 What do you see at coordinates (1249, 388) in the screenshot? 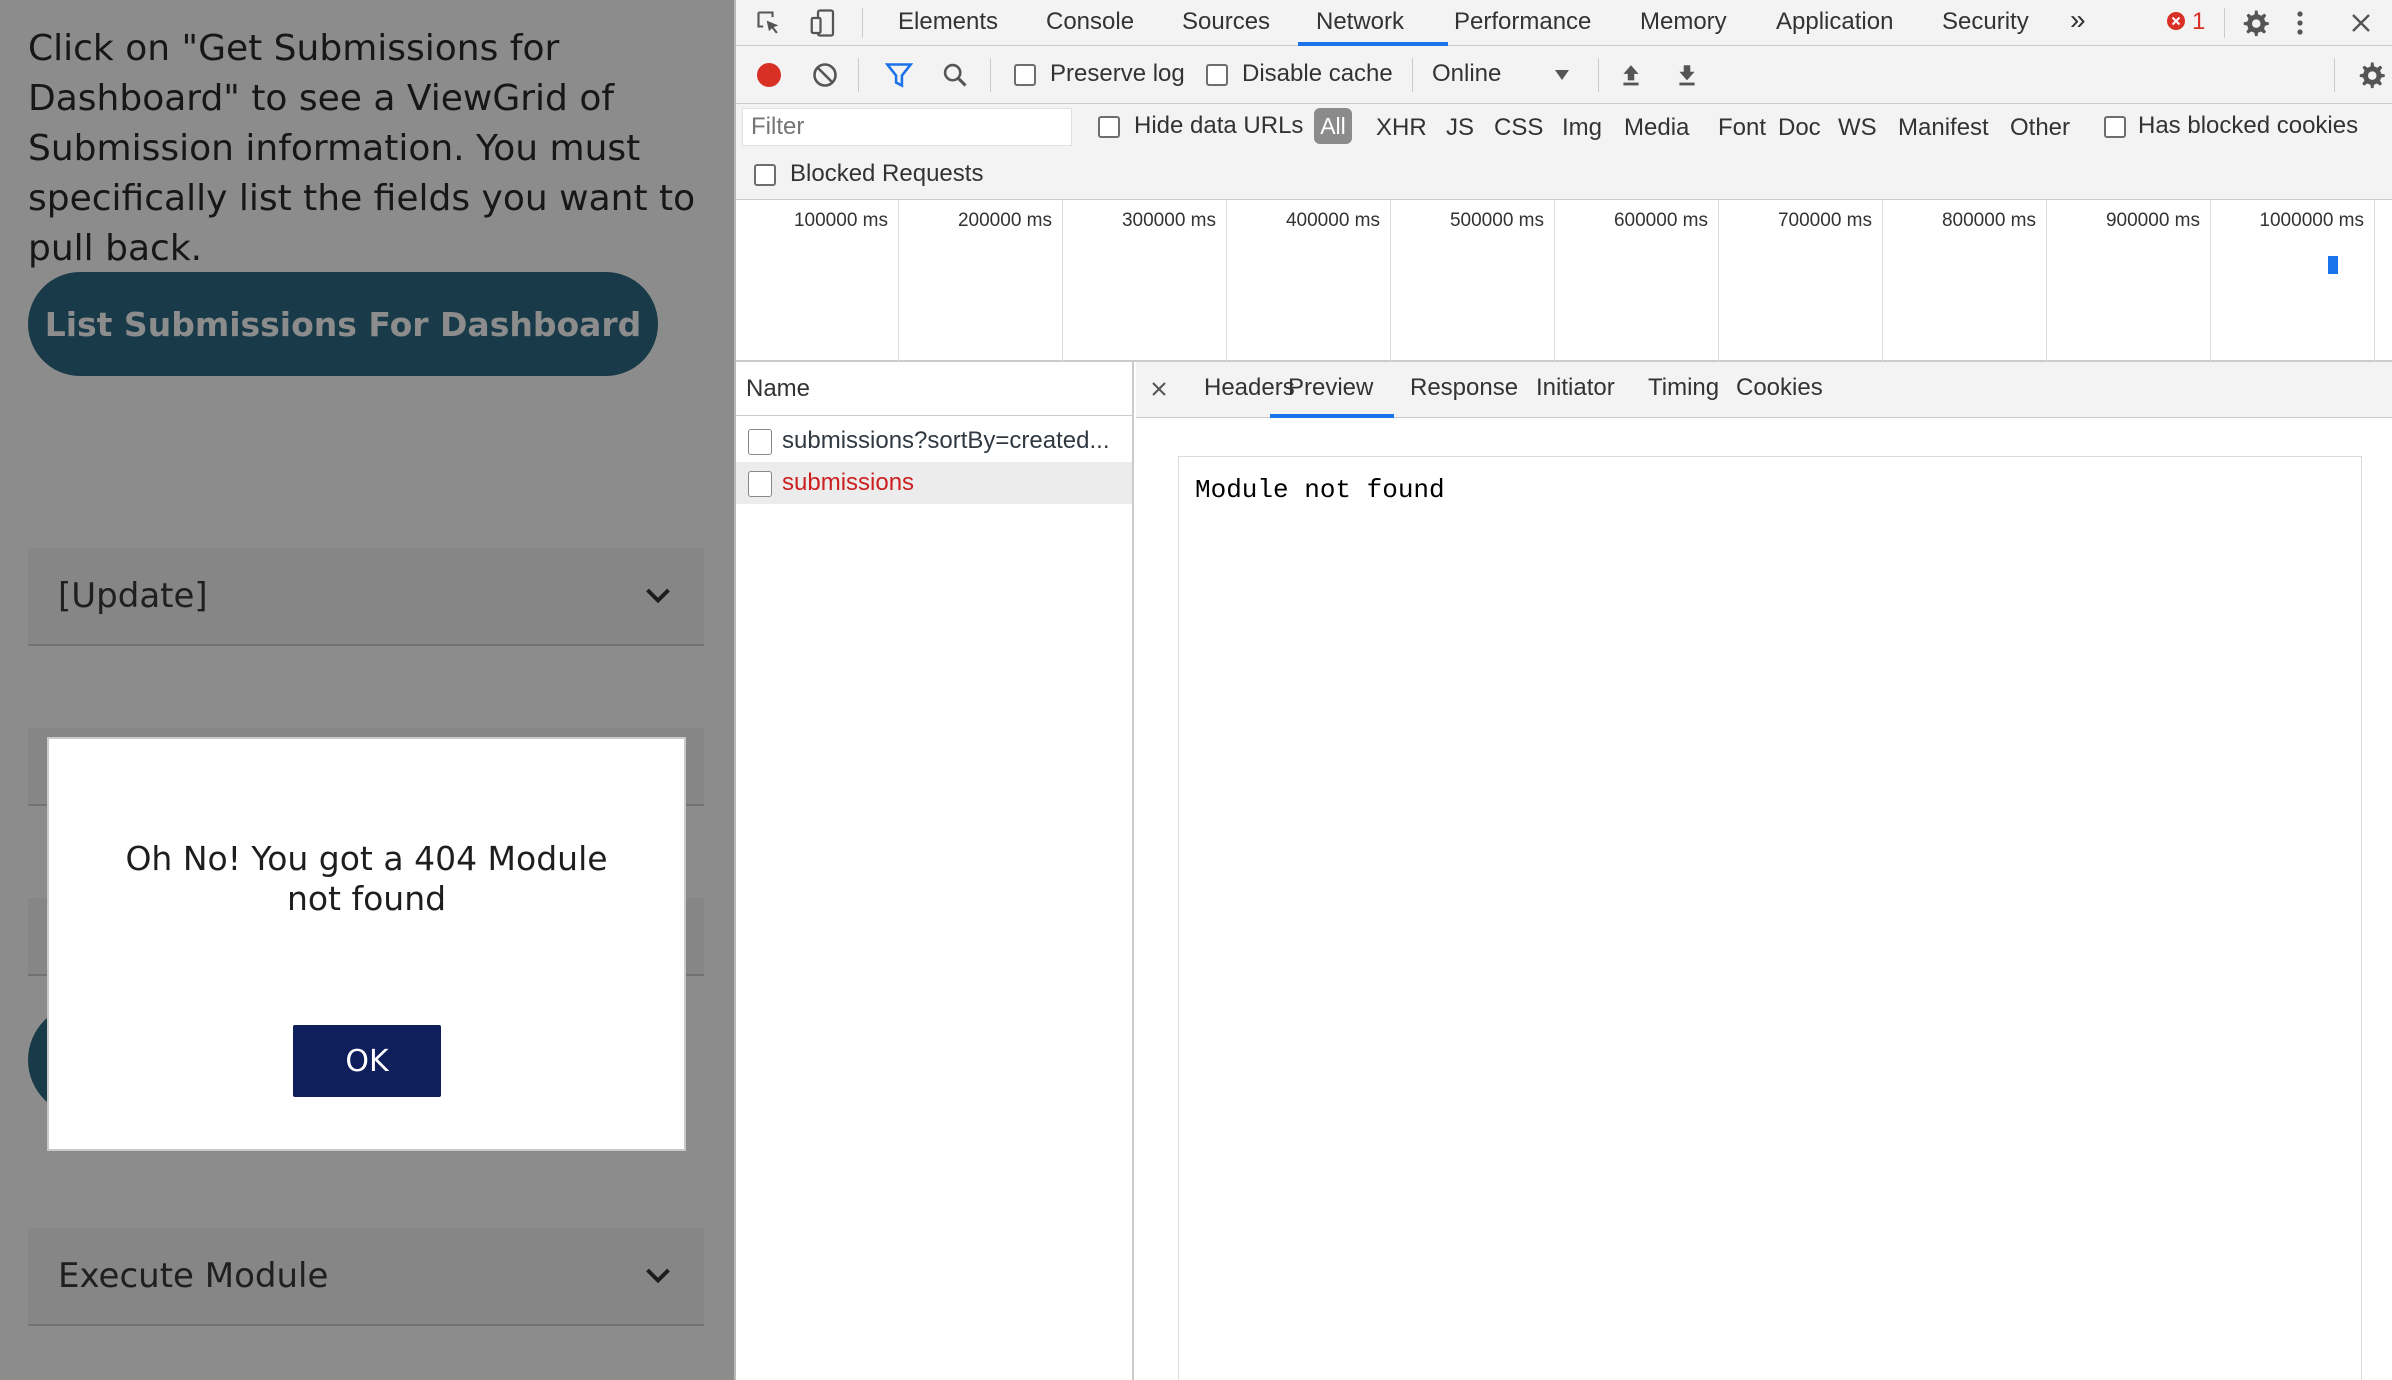
I see `tab-headers: Headers` at bounding box center [1249, 388].